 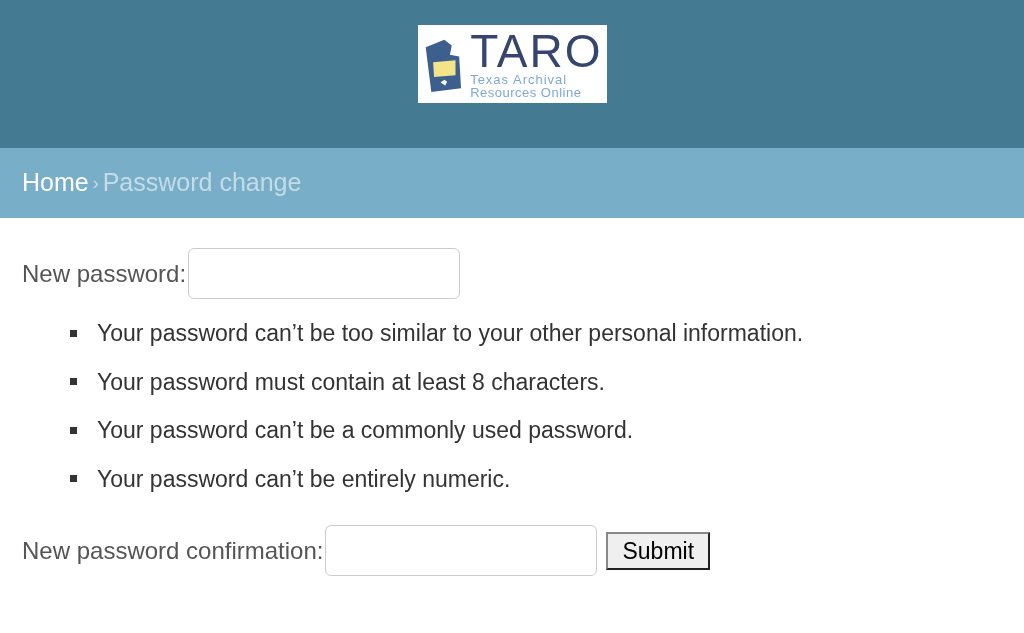 What do you see at coordinates (173, 550) in the screenshot?
I see `field-label: New password confirmation:` at bounding box center [173, 550].